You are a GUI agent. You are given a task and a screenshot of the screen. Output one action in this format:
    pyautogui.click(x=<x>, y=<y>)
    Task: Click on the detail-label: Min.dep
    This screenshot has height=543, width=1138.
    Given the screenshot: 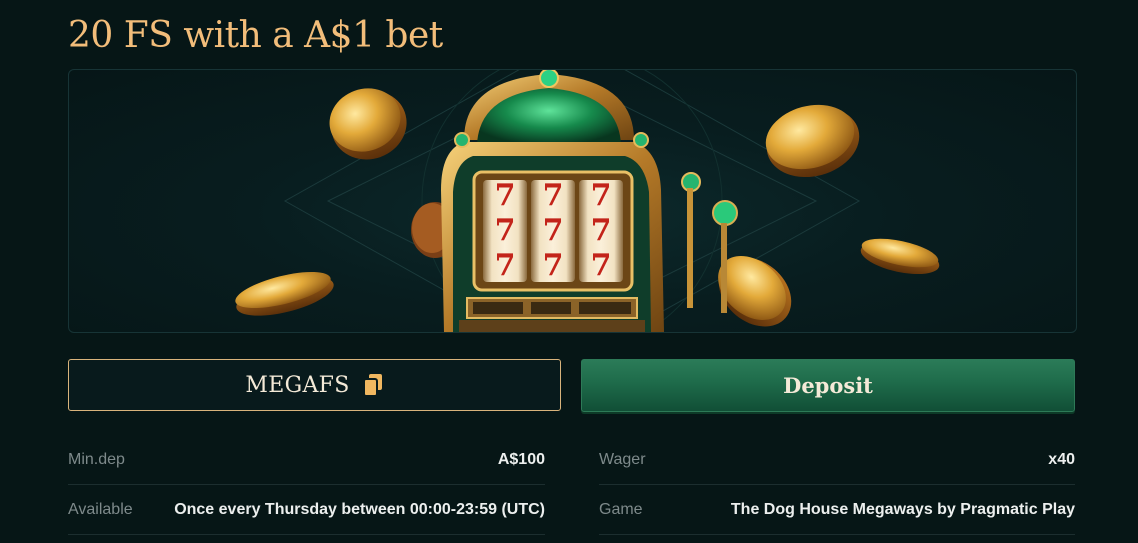 What is the action you would take?
    pyautogui.click(x=96, y=459)
    